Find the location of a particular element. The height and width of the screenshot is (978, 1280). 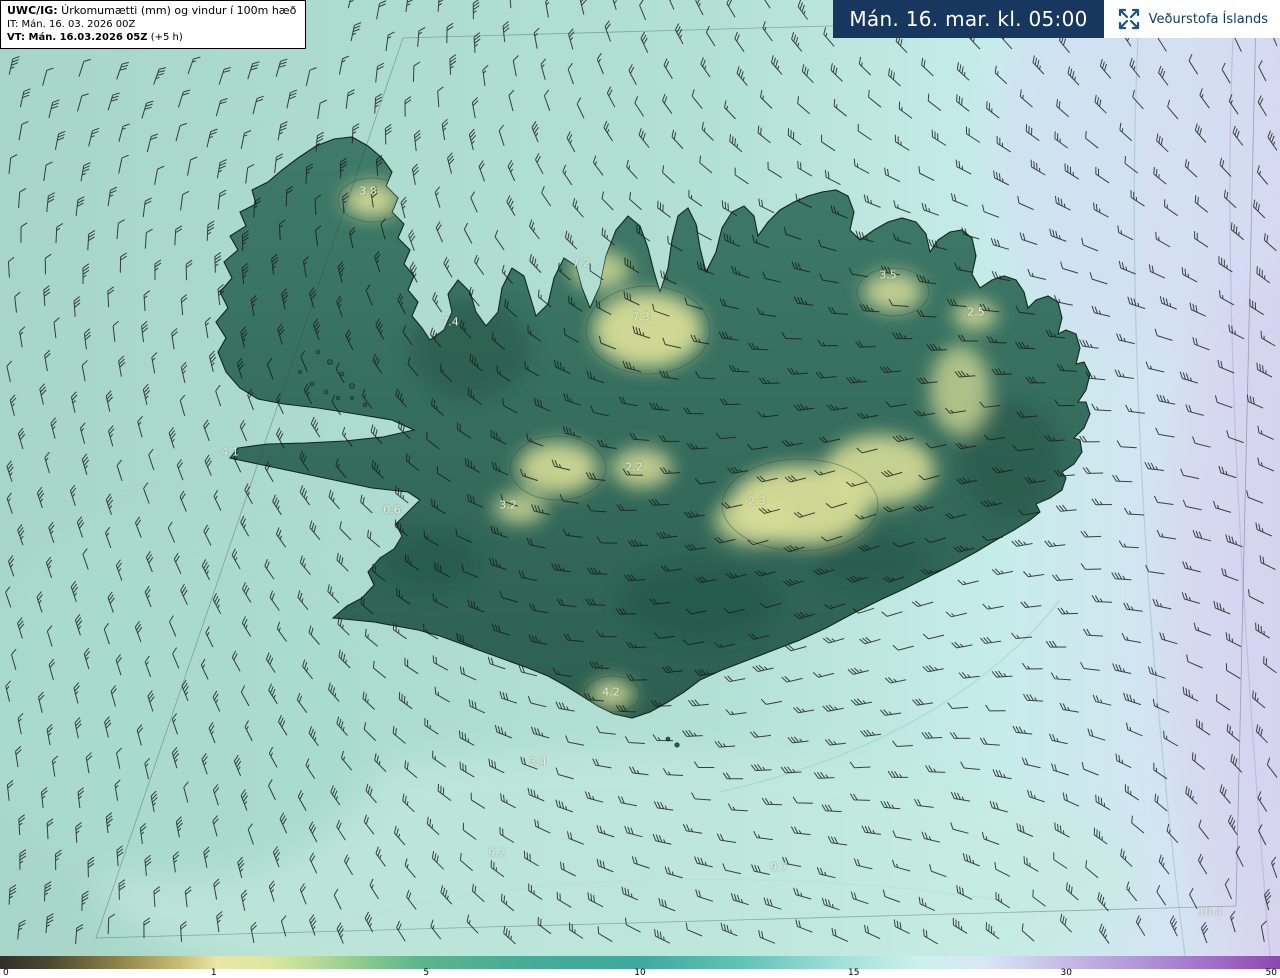

colorbar-tick: 5 is located at coordinates (426, 973).